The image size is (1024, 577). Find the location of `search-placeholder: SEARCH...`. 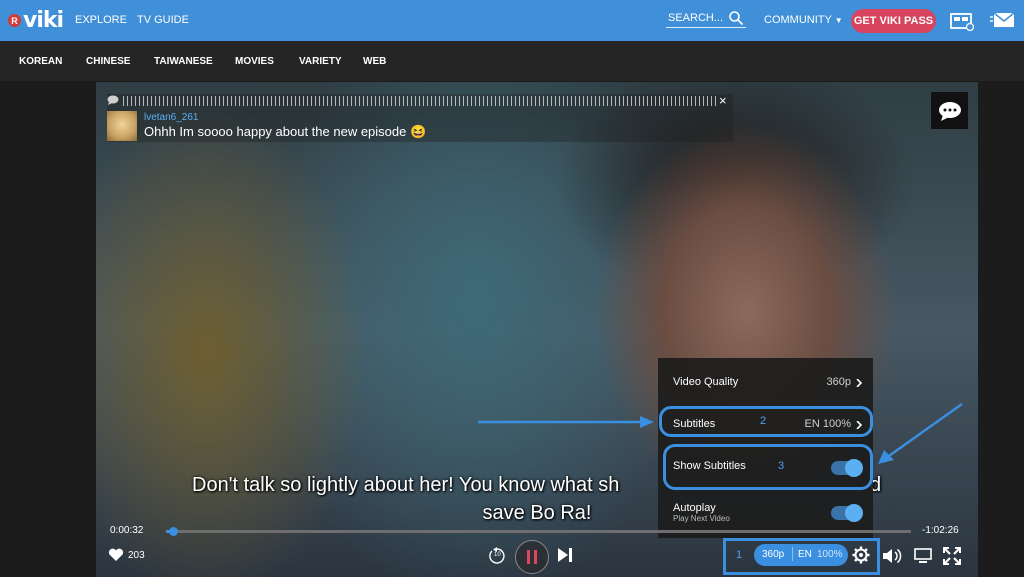

search-placeholder: SEARCH... is located at coordinates (696, 18).